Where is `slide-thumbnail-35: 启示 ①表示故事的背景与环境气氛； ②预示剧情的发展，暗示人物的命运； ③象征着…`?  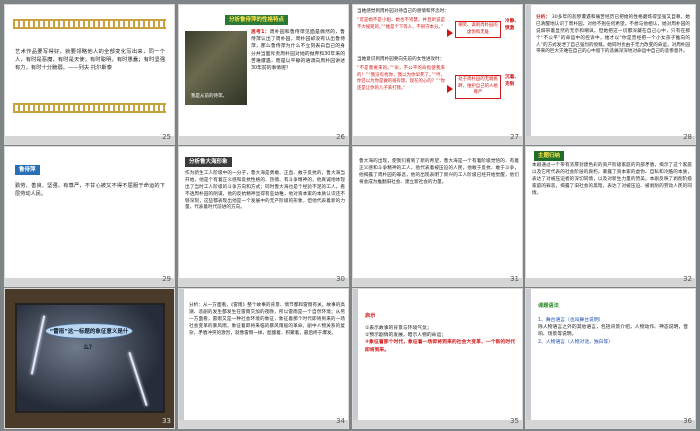
slide-thumbnail-35: 启示 ①表示故事的背景与环境气氛； ②预示剧情的发展，暗示人物的命运； ③象征着… is located at coordinates (437, 358).